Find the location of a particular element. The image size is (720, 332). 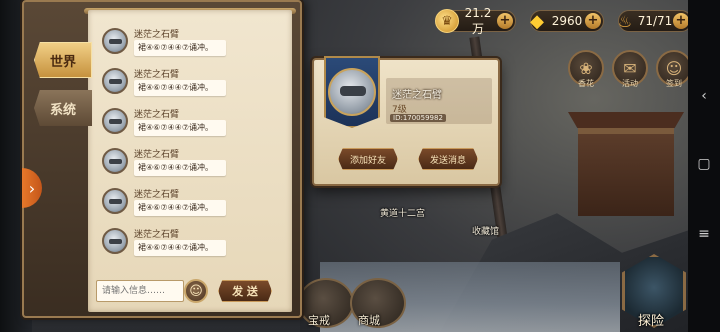

system-navigation-bar: ‹ ▢ ≡ is located at coordinates (704, 166).